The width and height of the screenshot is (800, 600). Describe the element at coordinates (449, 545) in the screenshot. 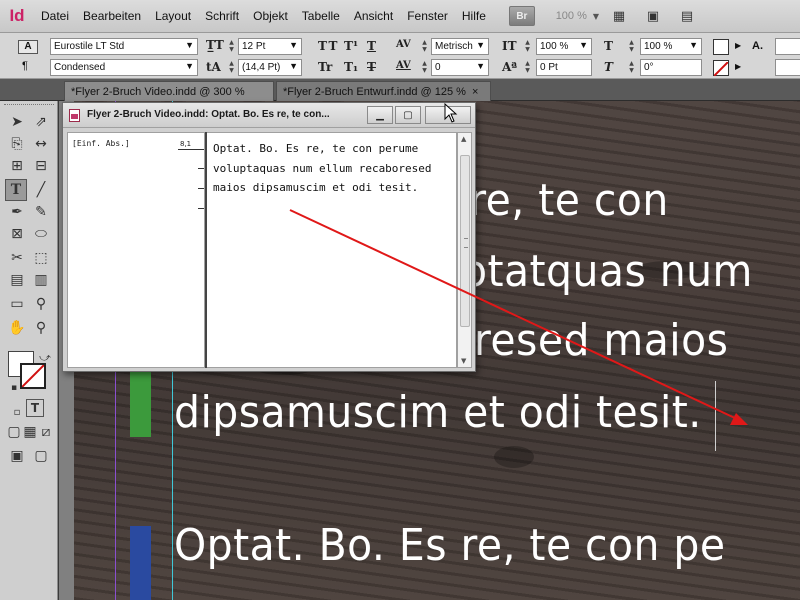

I see `page-text-line-5: Optat. Bo. Es re, te con pe` at that location.